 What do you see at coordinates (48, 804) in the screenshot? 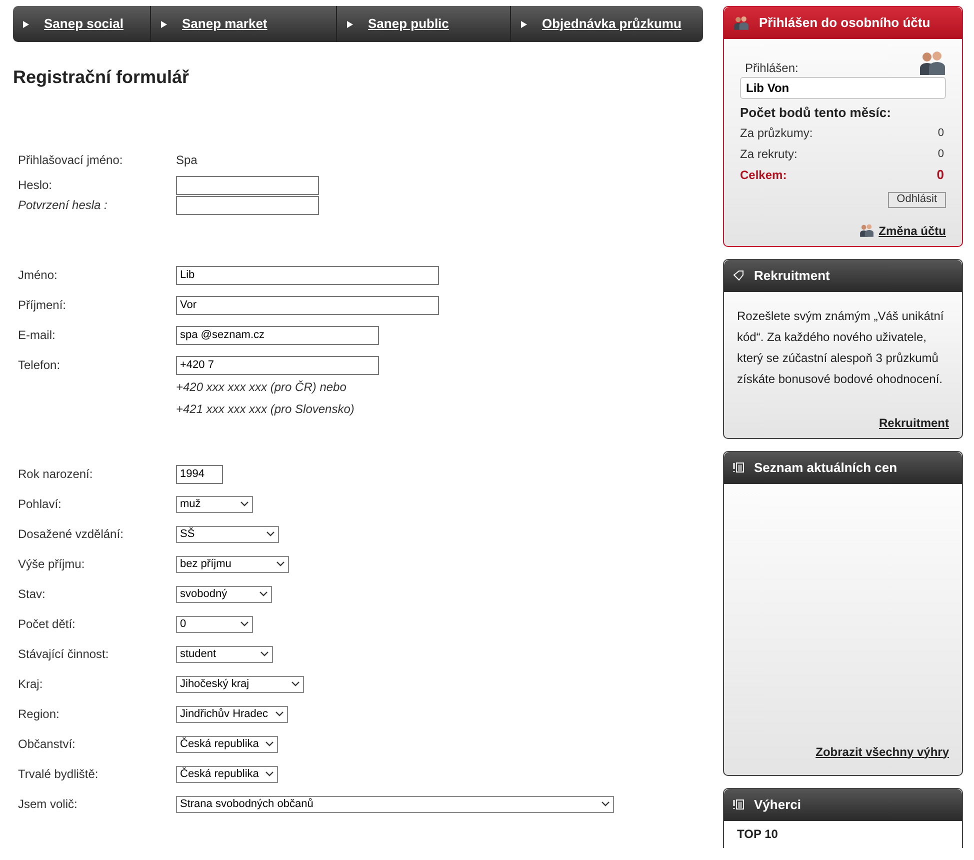
I see `field-label: Jsem volič:` at bounding box center [48, 804].